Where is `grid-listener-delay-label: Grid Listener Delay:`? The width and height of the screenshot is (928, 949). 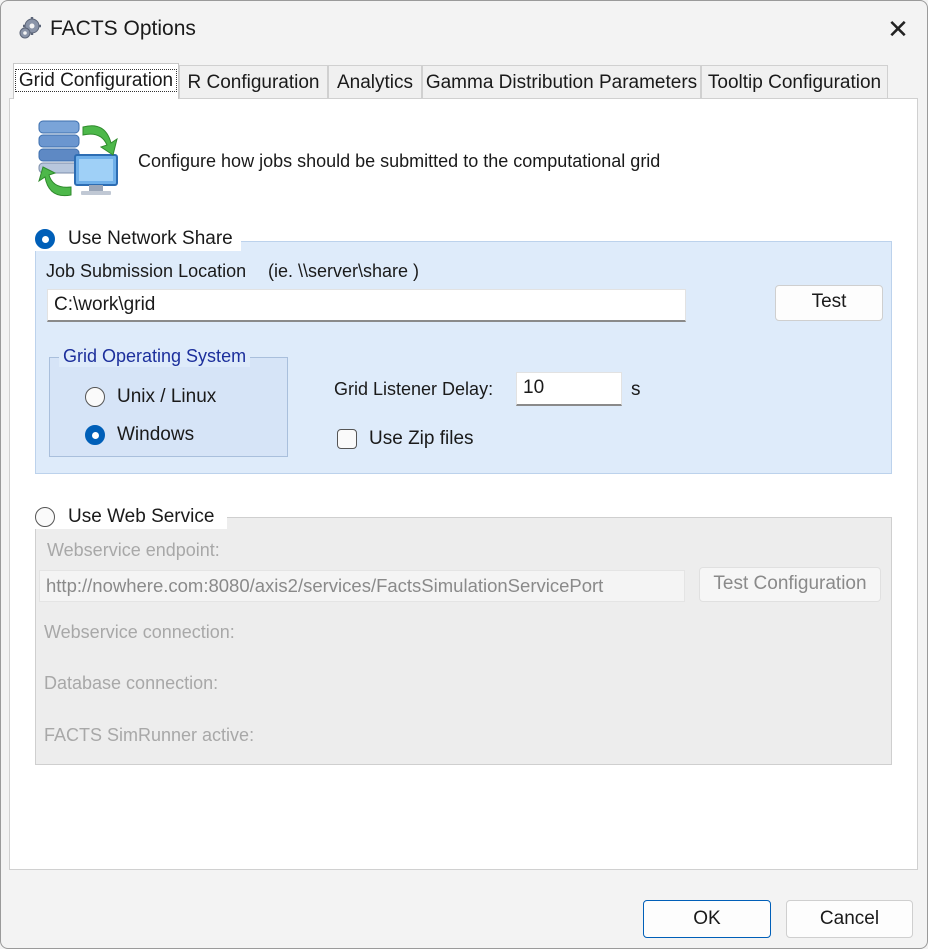
grid-listener-delay-label: Grid Listener Delay: is located at coordinates (414, 389).